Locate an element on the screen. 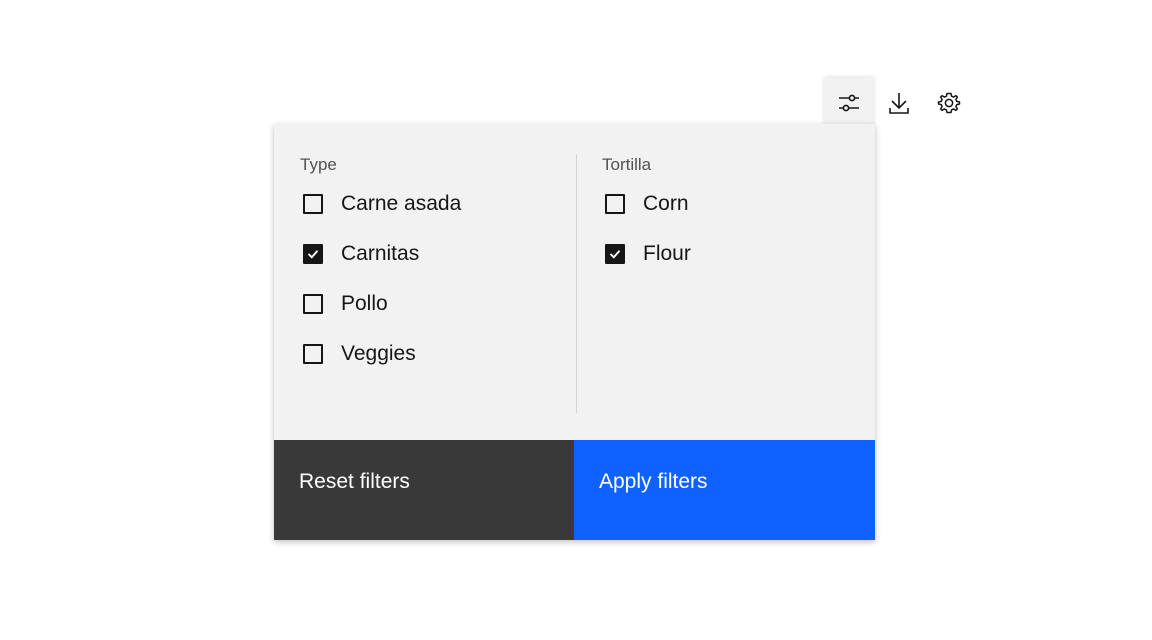 The image size is (1152, 640). toolbar is located at coordinates (899, 103).